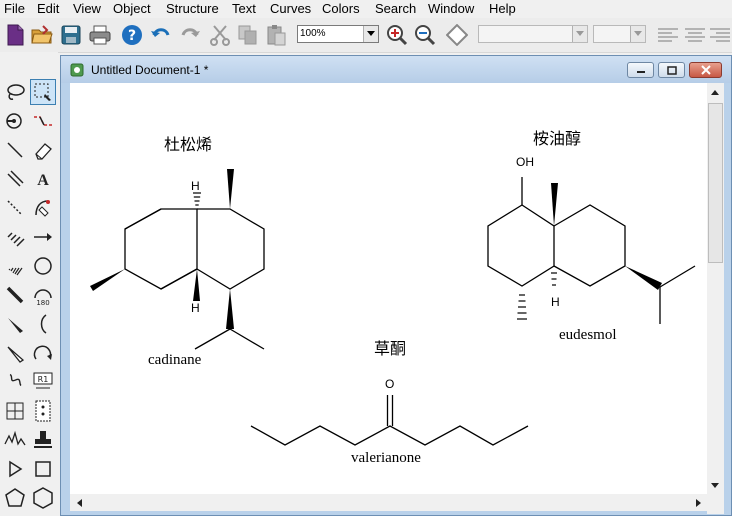 This screenshot has height=516, width=732. I want to click on open-button, so click(42, 35).